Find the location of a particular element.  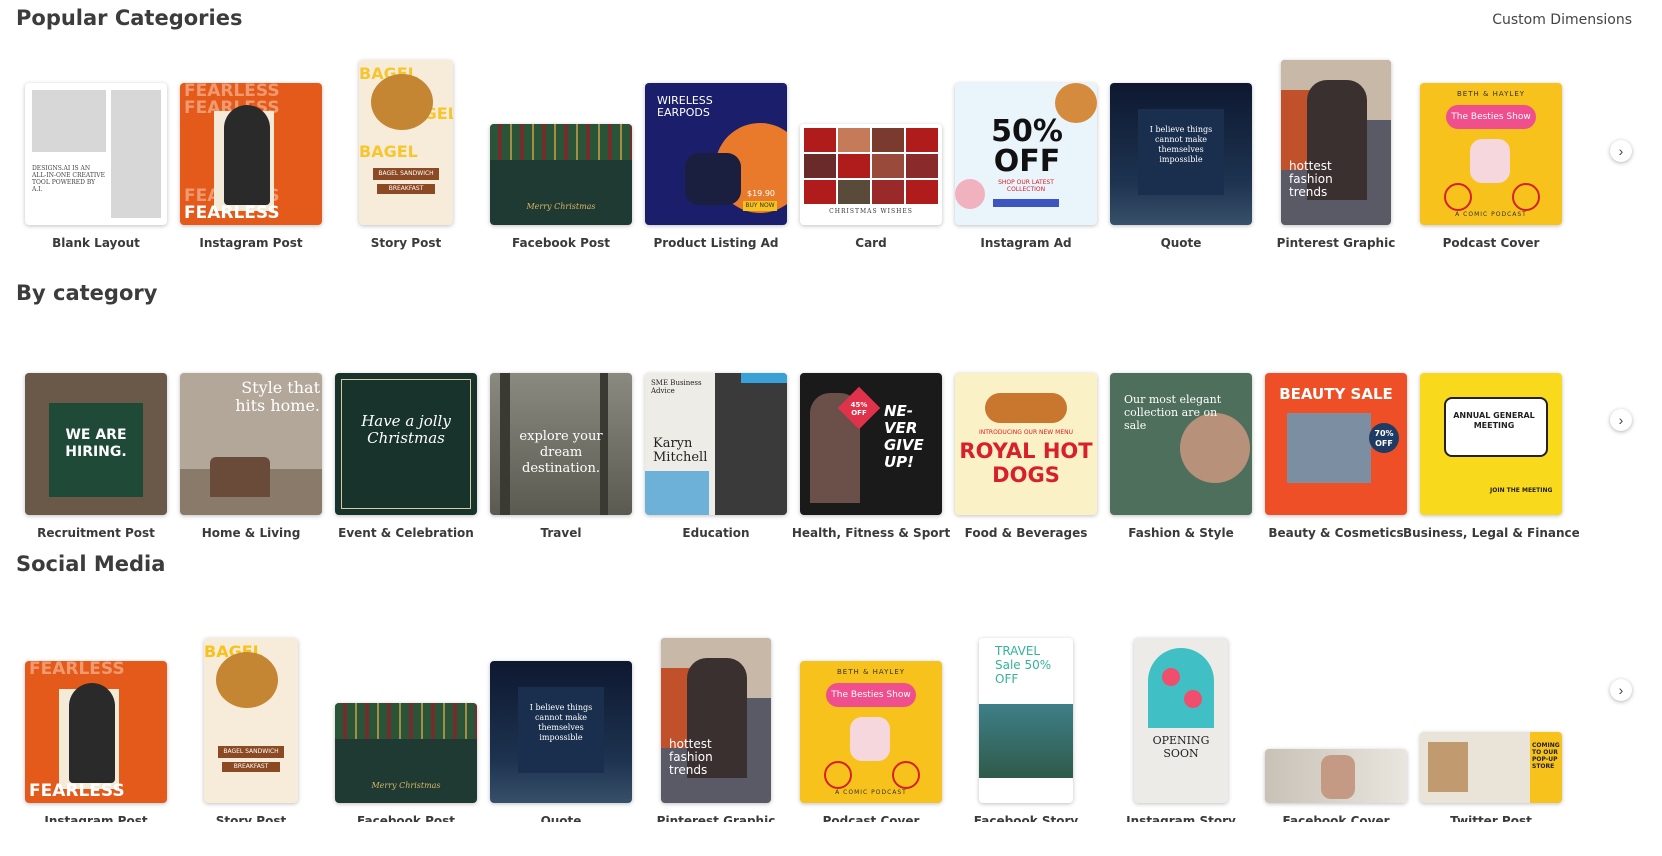

template-card: Style that hits home. Home & Living is located at coordinates (251, 435).